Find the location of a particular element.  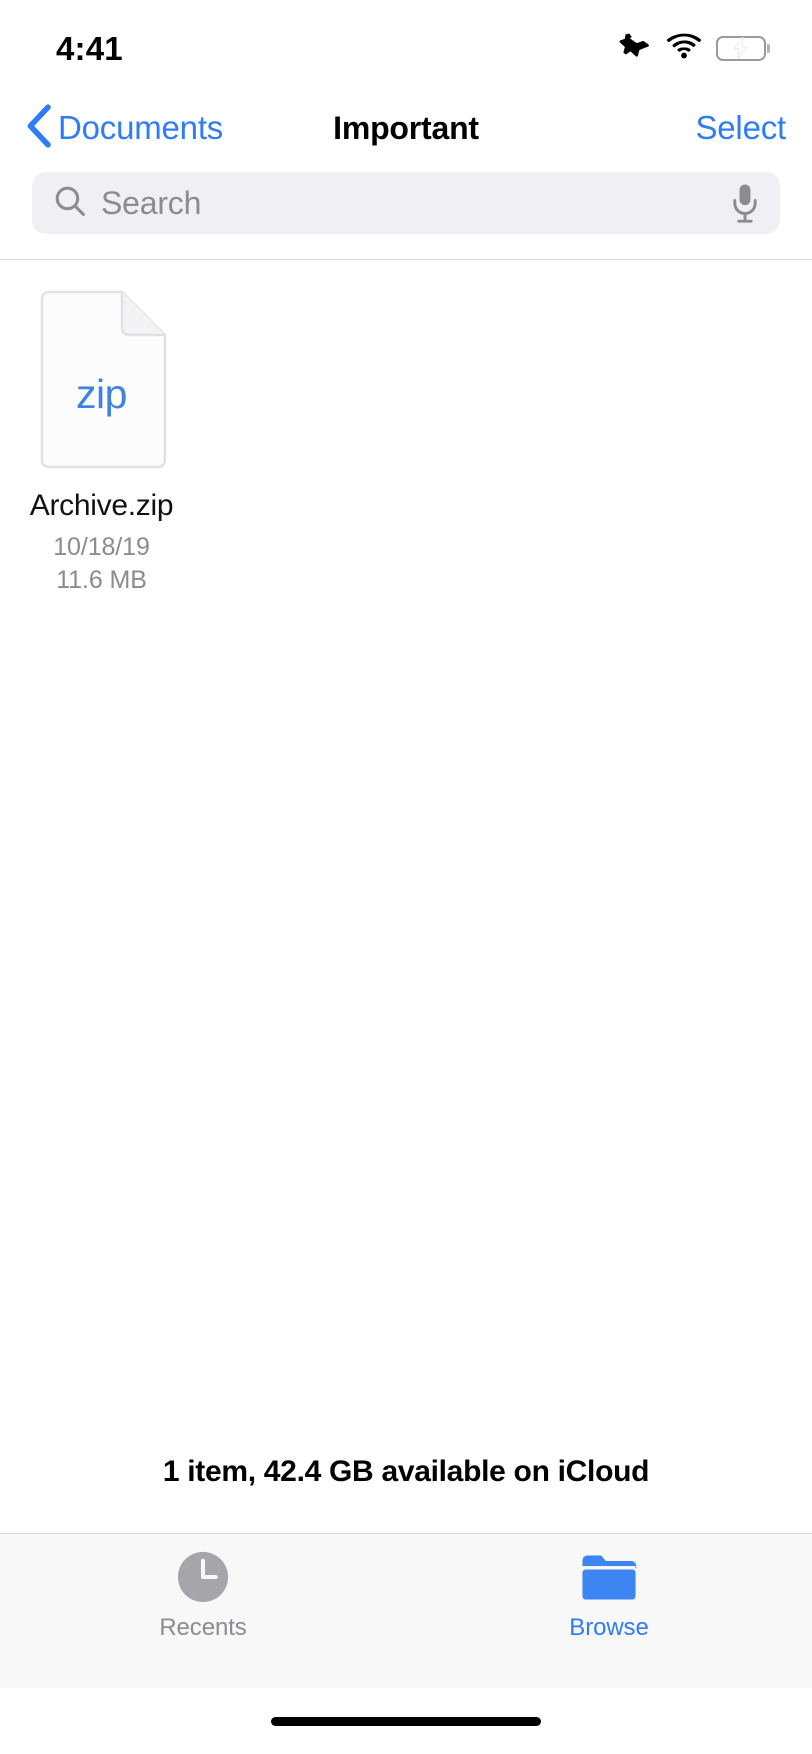

status-bar-time: 4:41 is located at coordinates (89, 48).